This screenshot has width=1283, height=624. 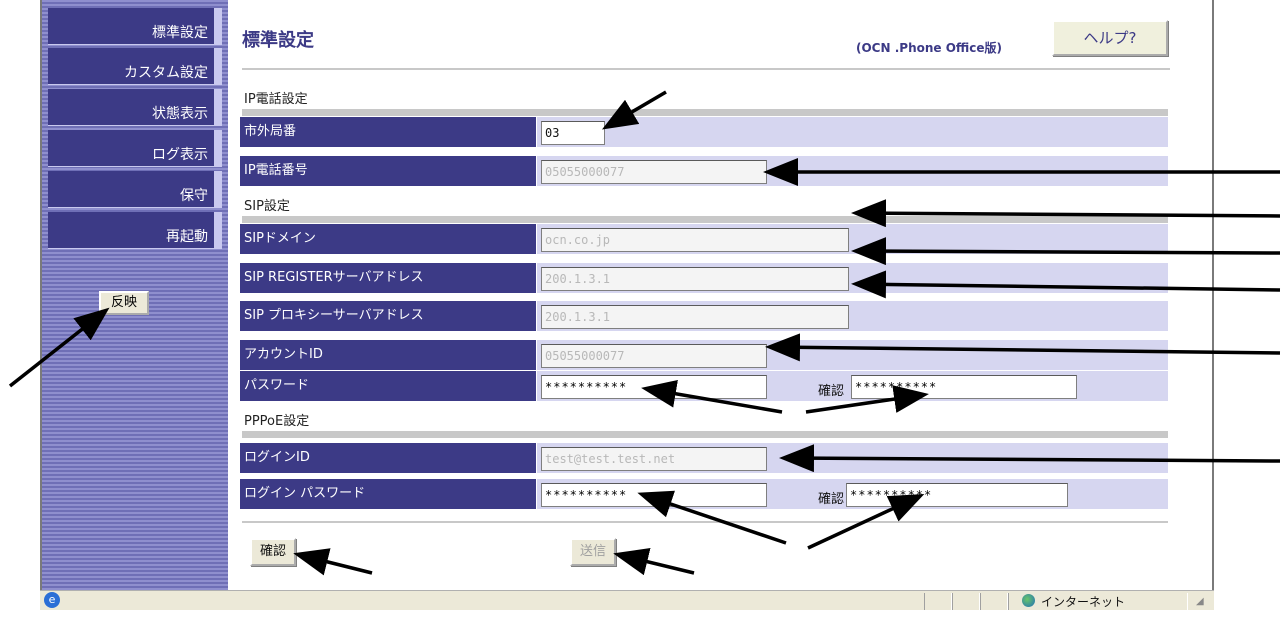 I want to click on password-input: **********, so click(x=654, y=387).